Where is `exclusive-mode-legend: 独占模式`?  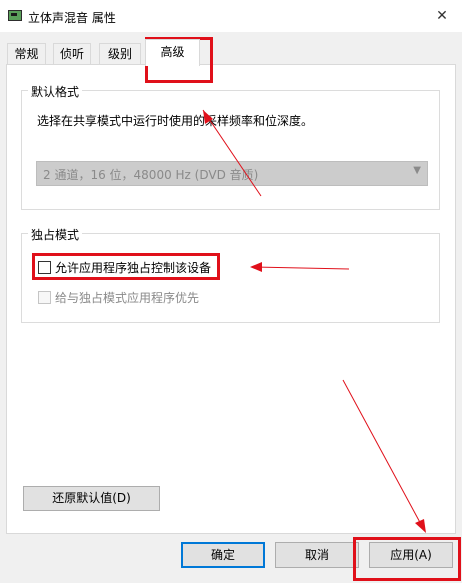
exclusive-mode-legend: 独占模式 is located at coordinates (55, 234).